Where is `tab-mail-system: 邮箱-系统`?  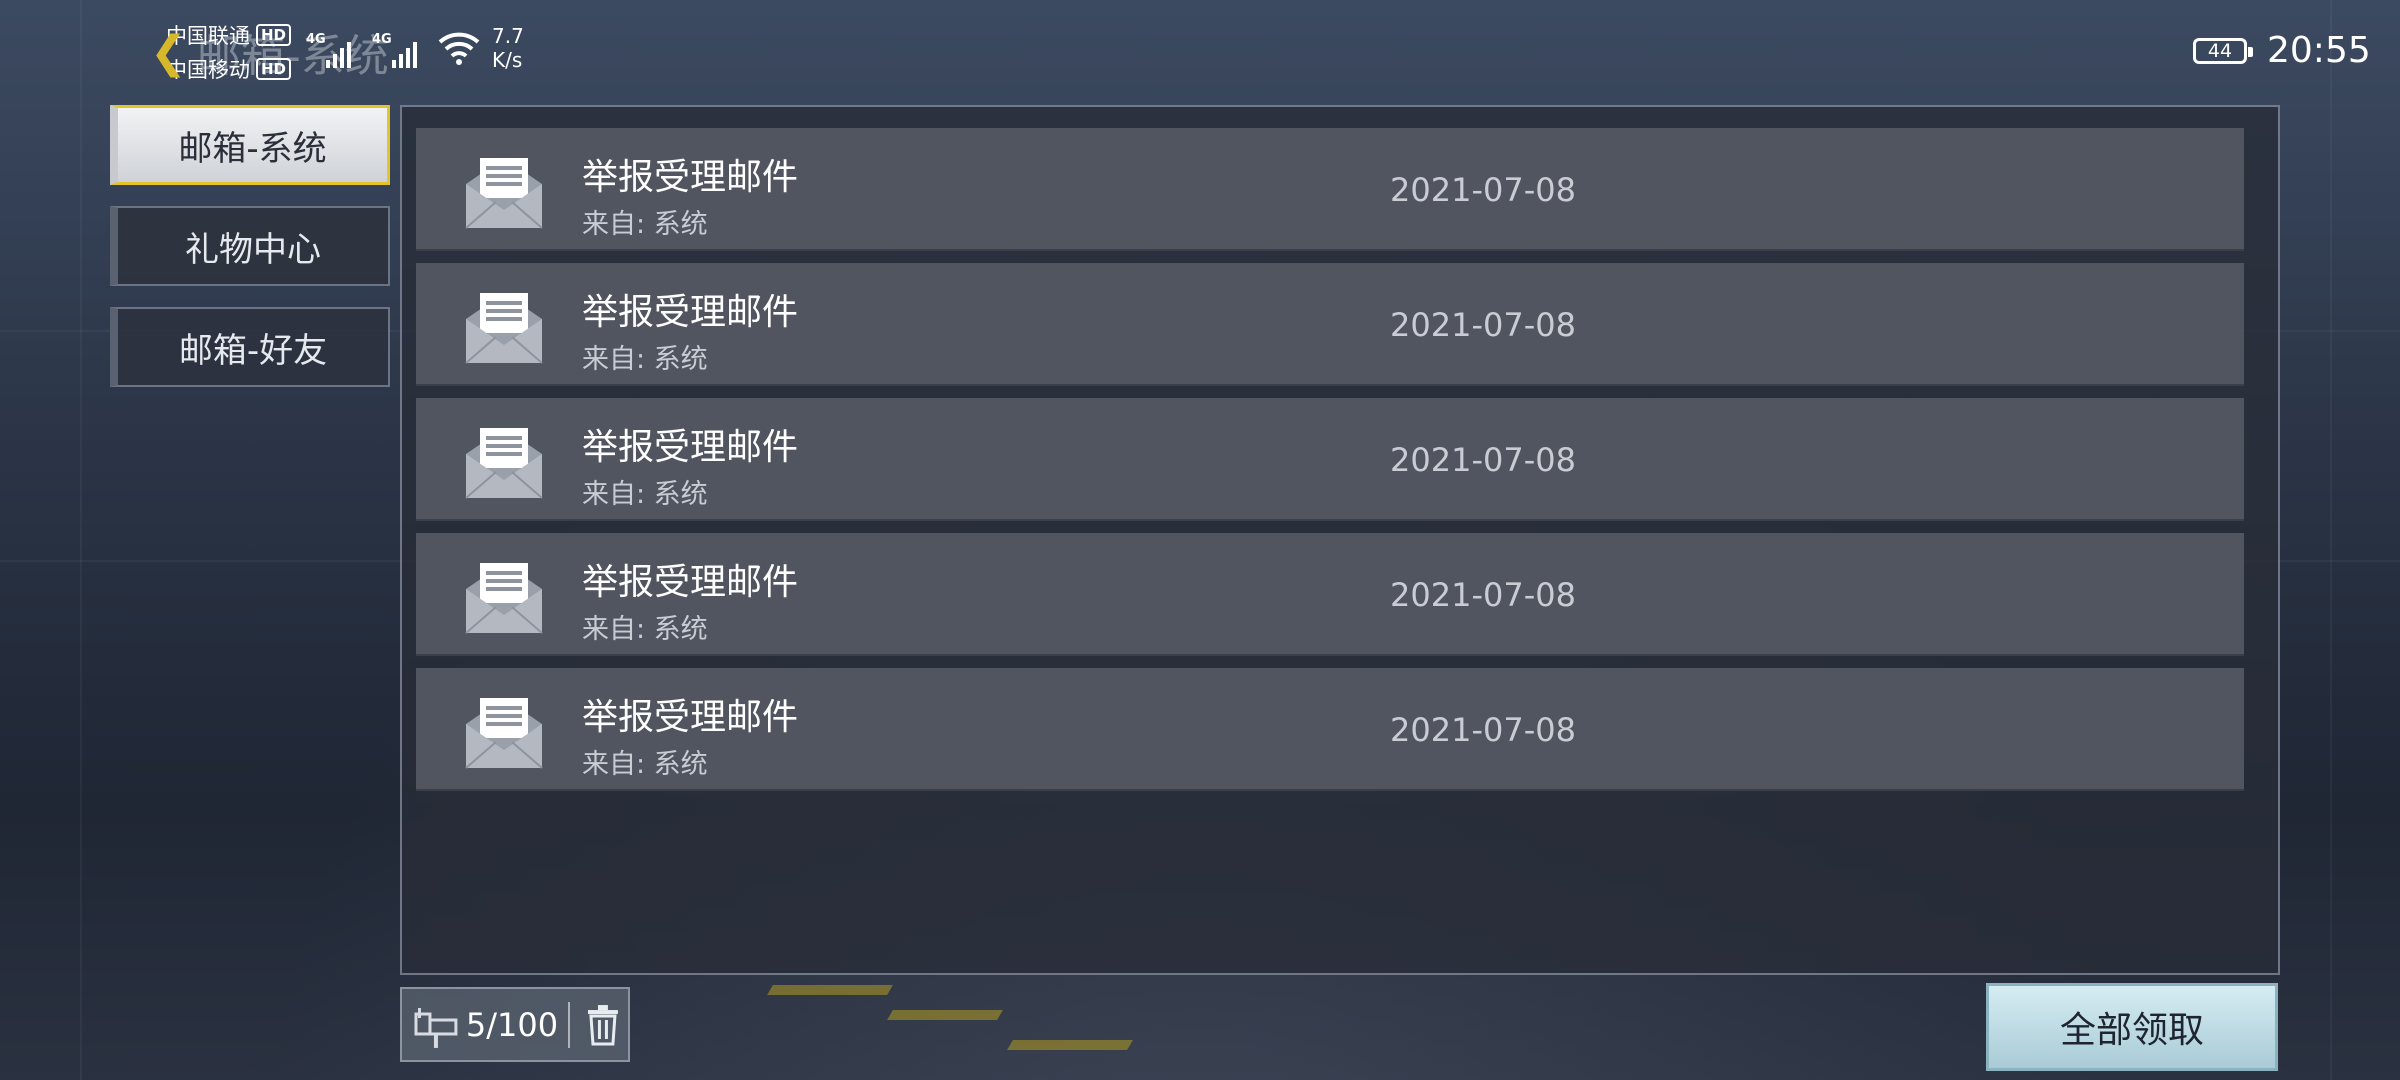 tab-mail-system: 邮箱-系统 is located at coordinates (250, 145).